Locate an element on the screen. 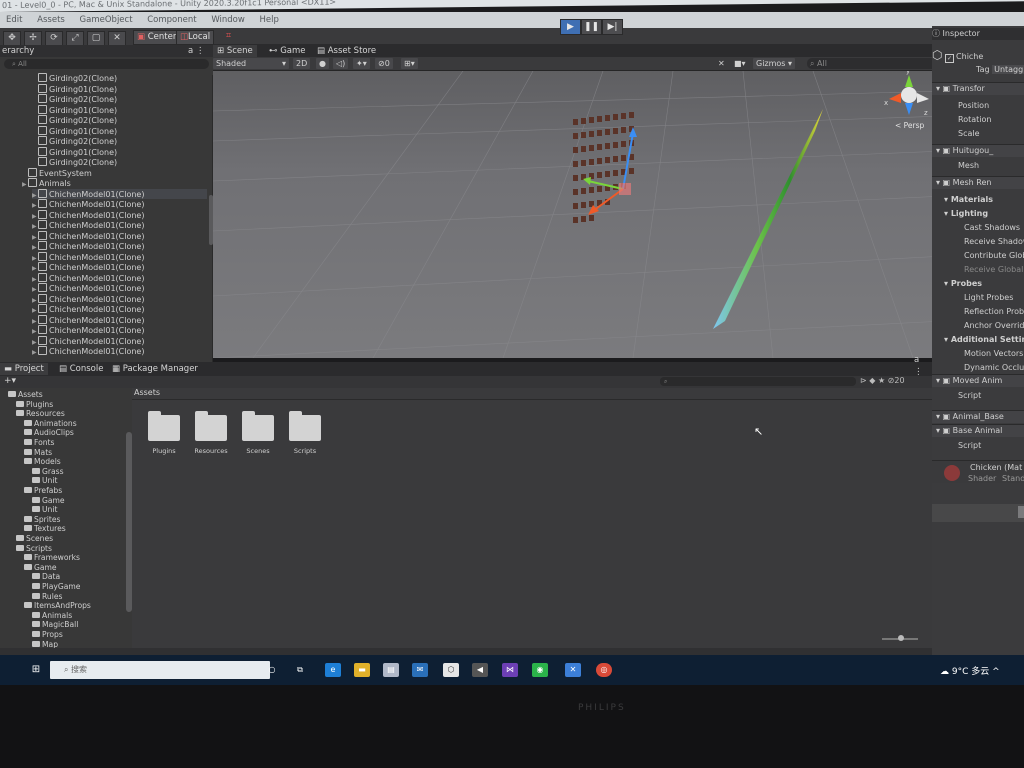 The width and height of the screenshot is (1024, 768). move-tool-button: ✢ is located at coordinates (33, 38).